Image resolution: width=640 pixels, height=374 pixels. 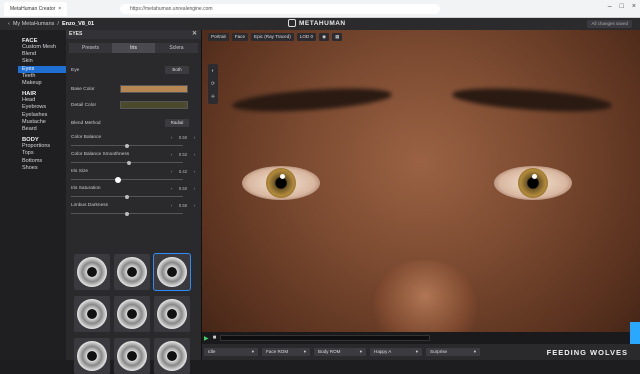 I want to click on animation-face-rom: Face ROM ▾, so click(x=286, y=352).